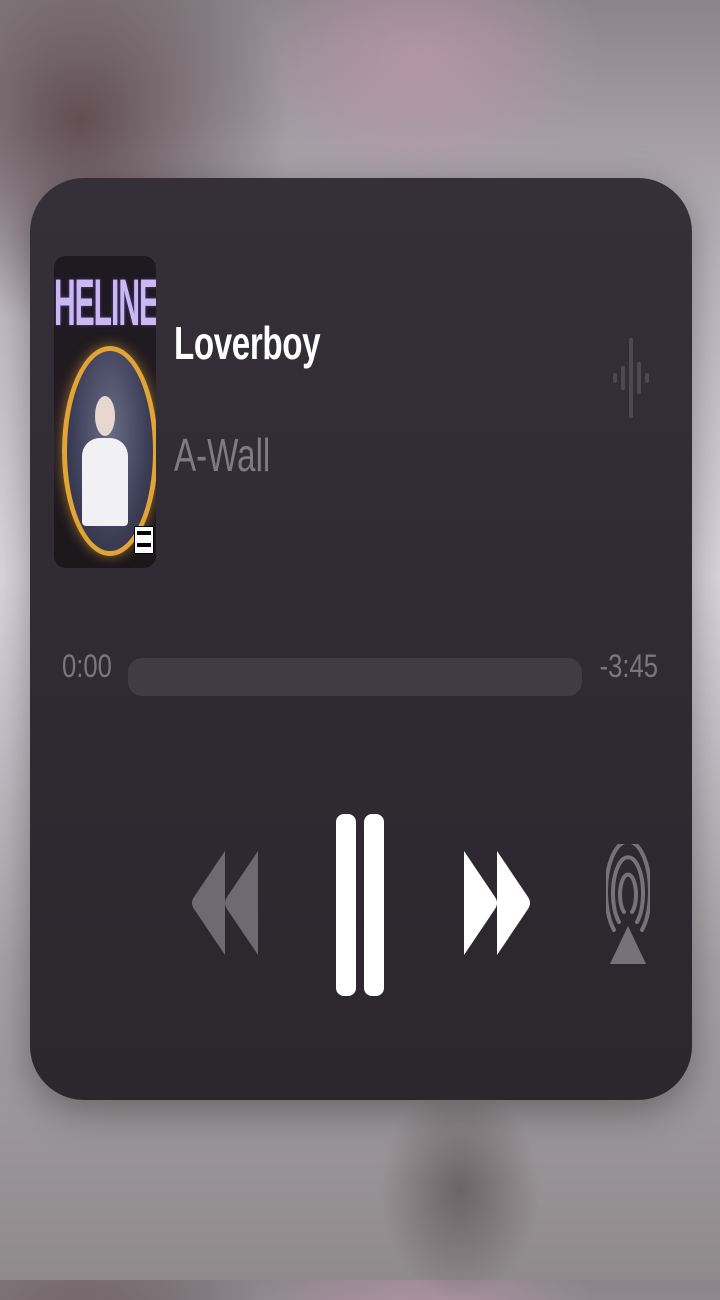 The height and width of the screenshot is (1300, 720). What do you see at coordinates (631, 378) in the screenshot?
I see `waveform-icon` at bounding box center [631, 378].